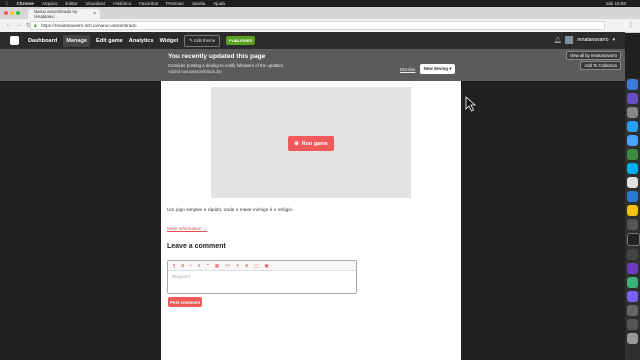 The height and width of the screenshot is (360, 640). Describe the element at coordinates (407, 69) in the screenshot. I see `dismiss-link: Dismiss` at that location.